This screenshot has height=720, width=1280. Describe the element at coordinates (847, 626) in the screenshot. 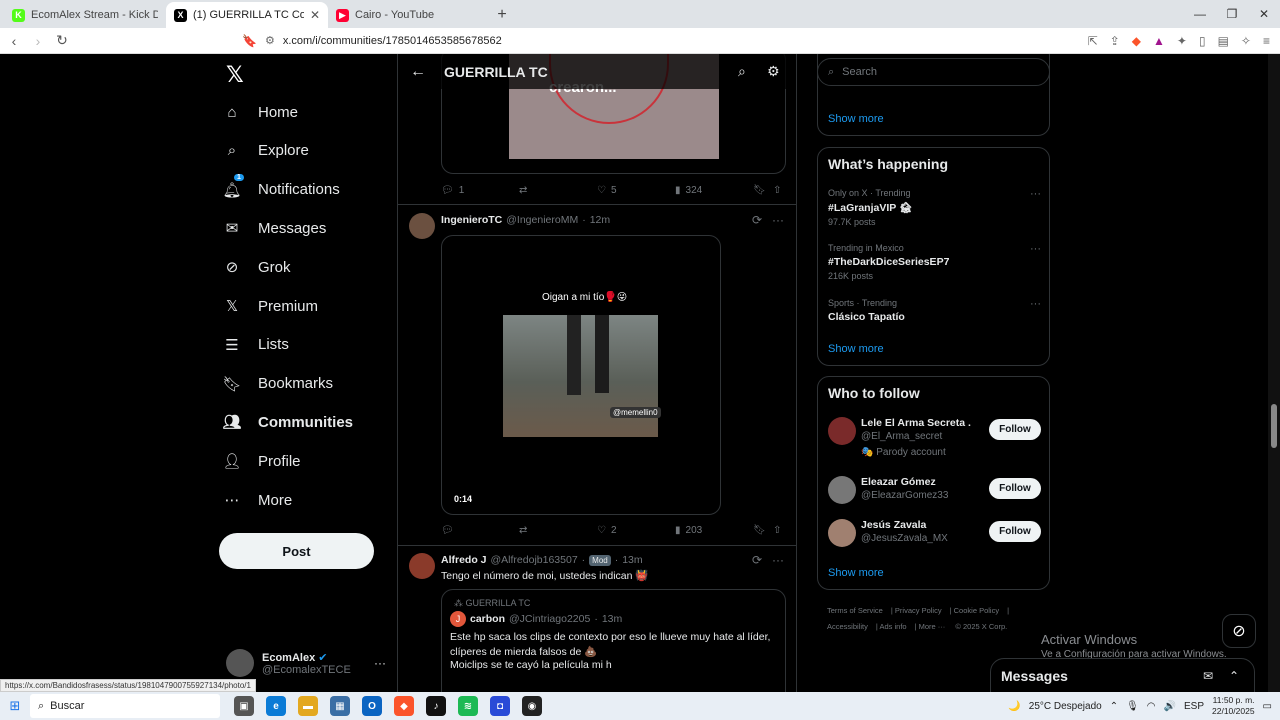

I see `footer-link: Accessibility` at that location.